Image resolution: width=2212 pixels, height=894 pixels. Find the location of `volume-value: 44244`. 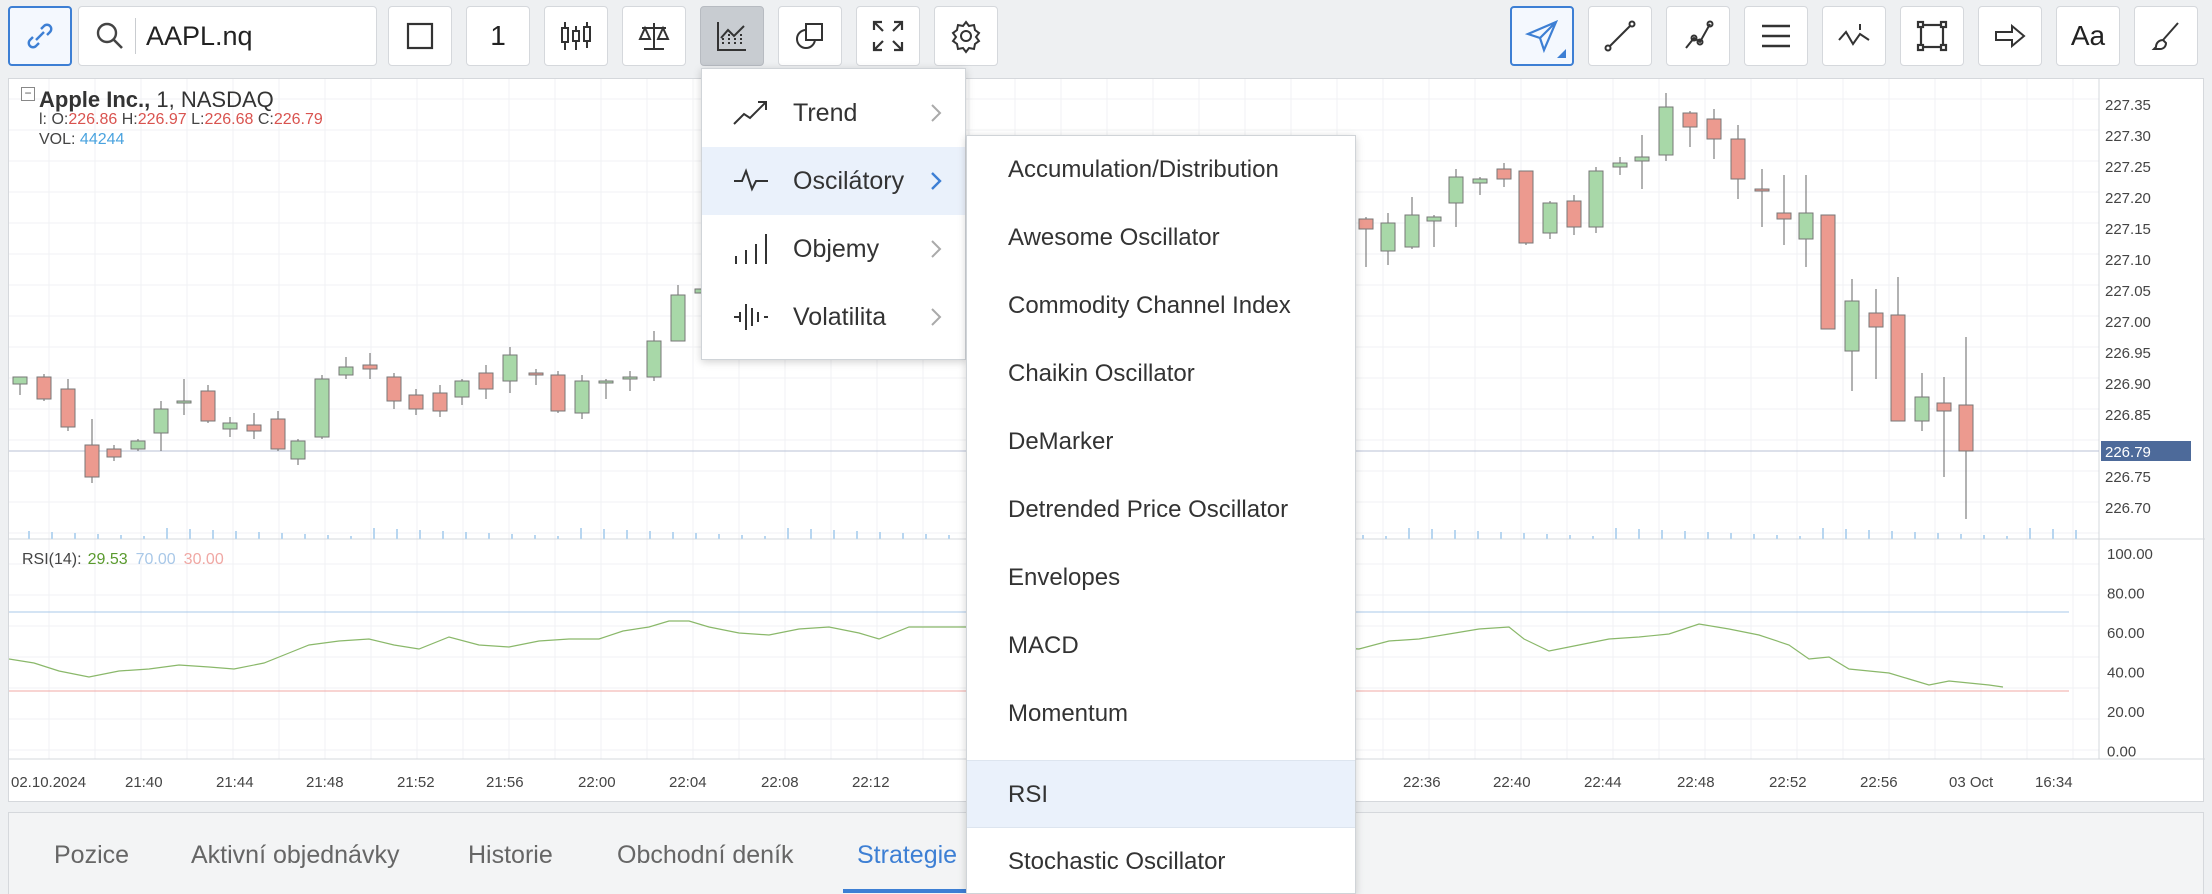

volume-value: 44244 is located at coordinates (102, 139).